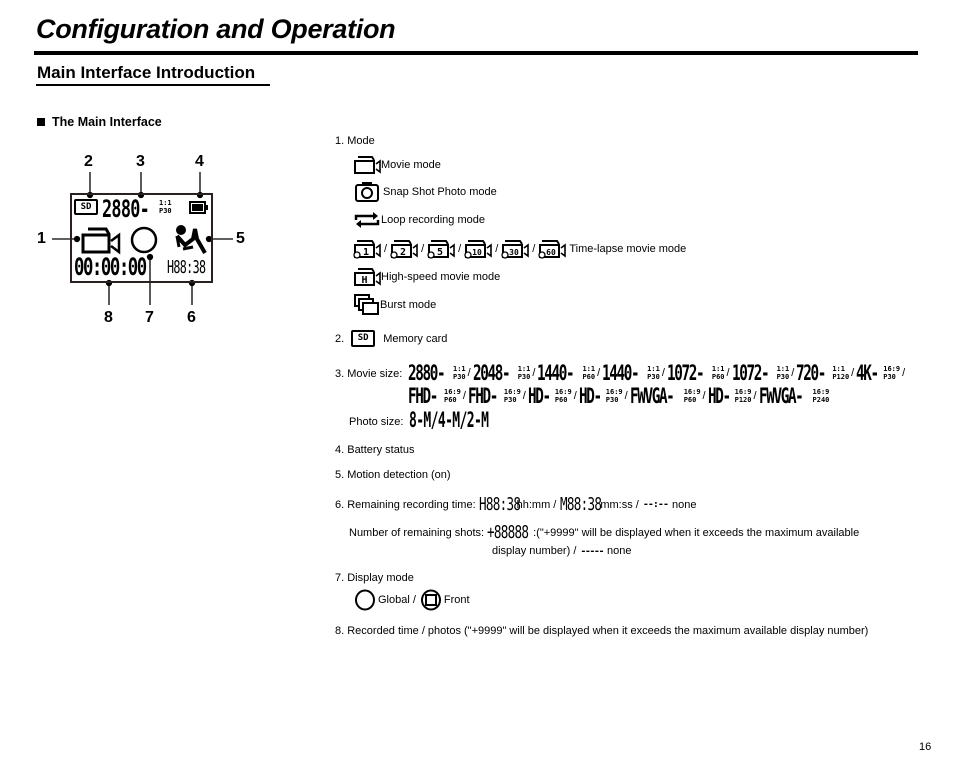 This screenshot has width=954, height=767. Describe the element at coordinates (878, 373) in the screenshot. I see `movie-size-option: 4K- 16:9 P30` at that location.